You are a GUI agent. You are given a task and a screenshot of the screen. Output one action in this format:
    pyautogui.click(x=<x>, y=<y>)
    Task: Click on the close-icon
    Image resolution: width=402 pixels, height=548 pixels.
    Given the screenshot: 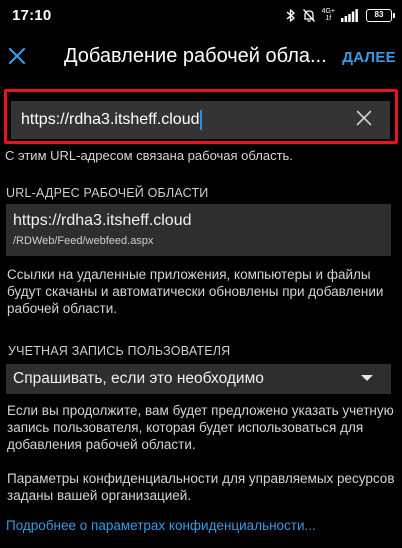 What is the action you would take?
    pyautogui.click(x=17, y=58)
    